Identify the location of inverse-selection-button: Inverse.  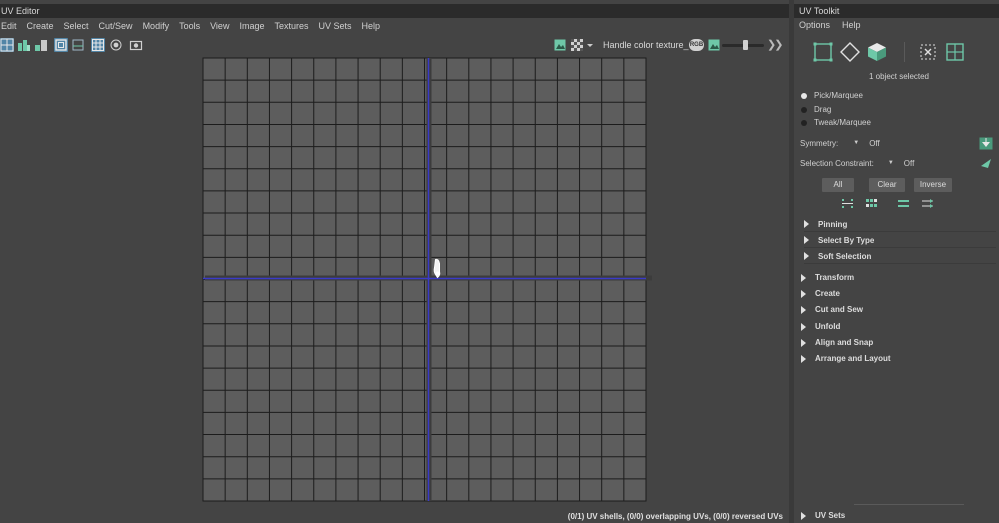
(933, 185).